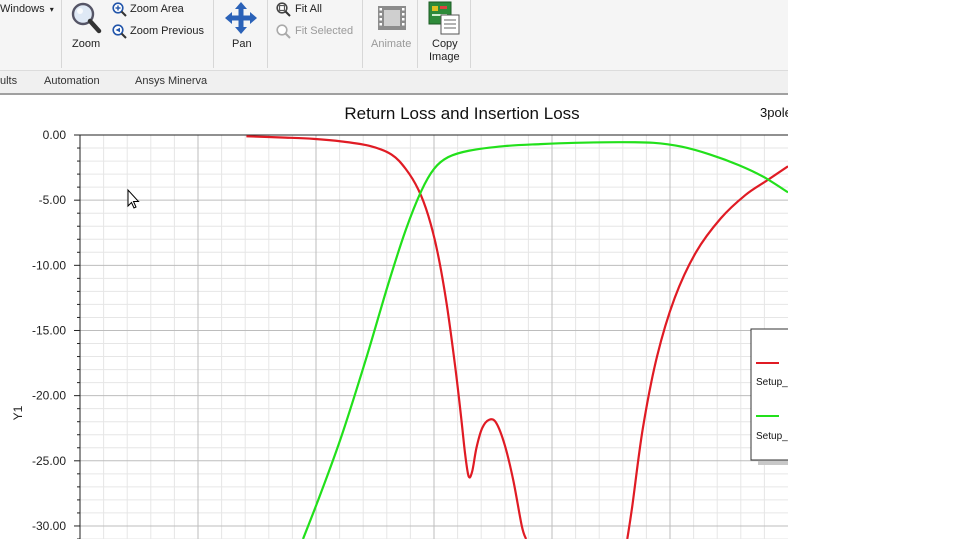  Describe the element at coordinates (8, 81) in the screenshot. I see `tab-results: ults` at that location.